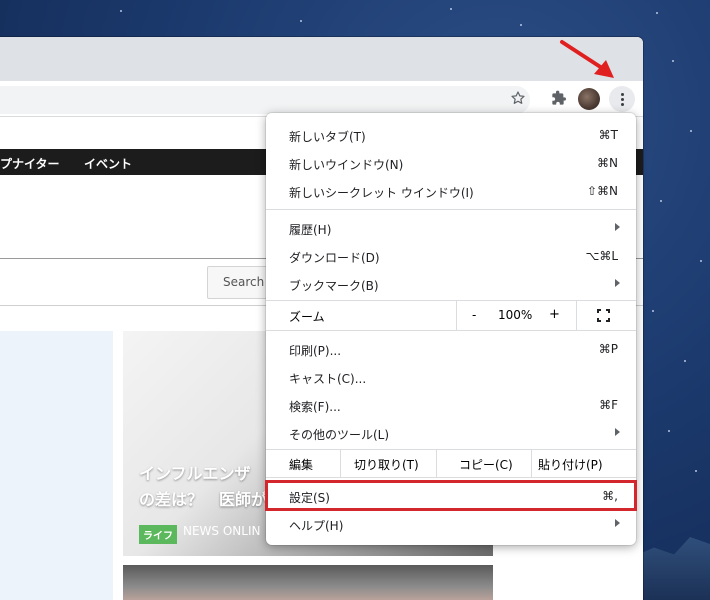 This screenshot has height=600, width=710. I want to click on star-icon, so click(518, 98).